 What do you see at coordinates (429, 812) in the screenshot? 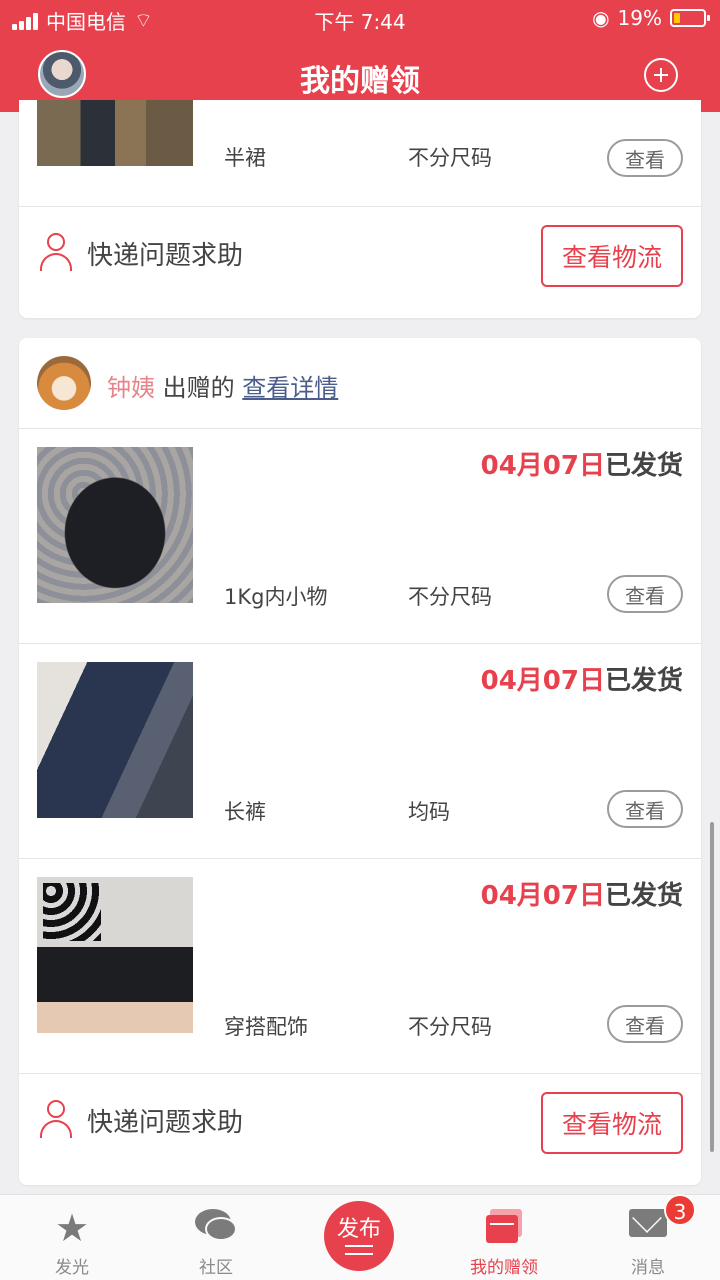
I see `item-size: 均码` at bounding box center [429, 812].